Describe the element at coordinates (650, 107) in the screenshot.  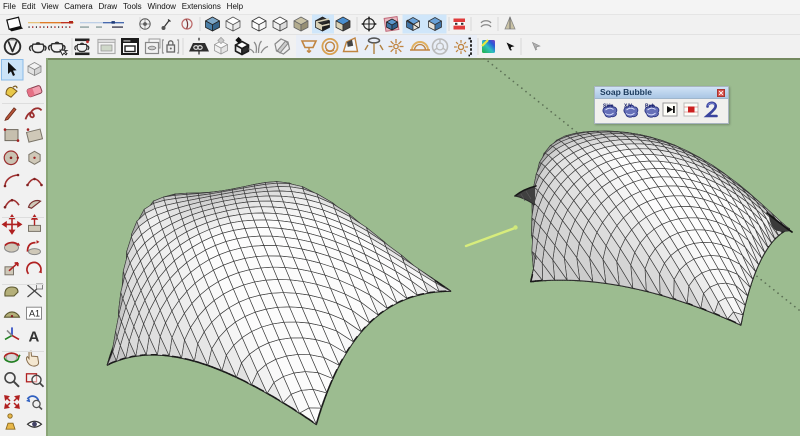
I see `svg-text: Bub` at that location.